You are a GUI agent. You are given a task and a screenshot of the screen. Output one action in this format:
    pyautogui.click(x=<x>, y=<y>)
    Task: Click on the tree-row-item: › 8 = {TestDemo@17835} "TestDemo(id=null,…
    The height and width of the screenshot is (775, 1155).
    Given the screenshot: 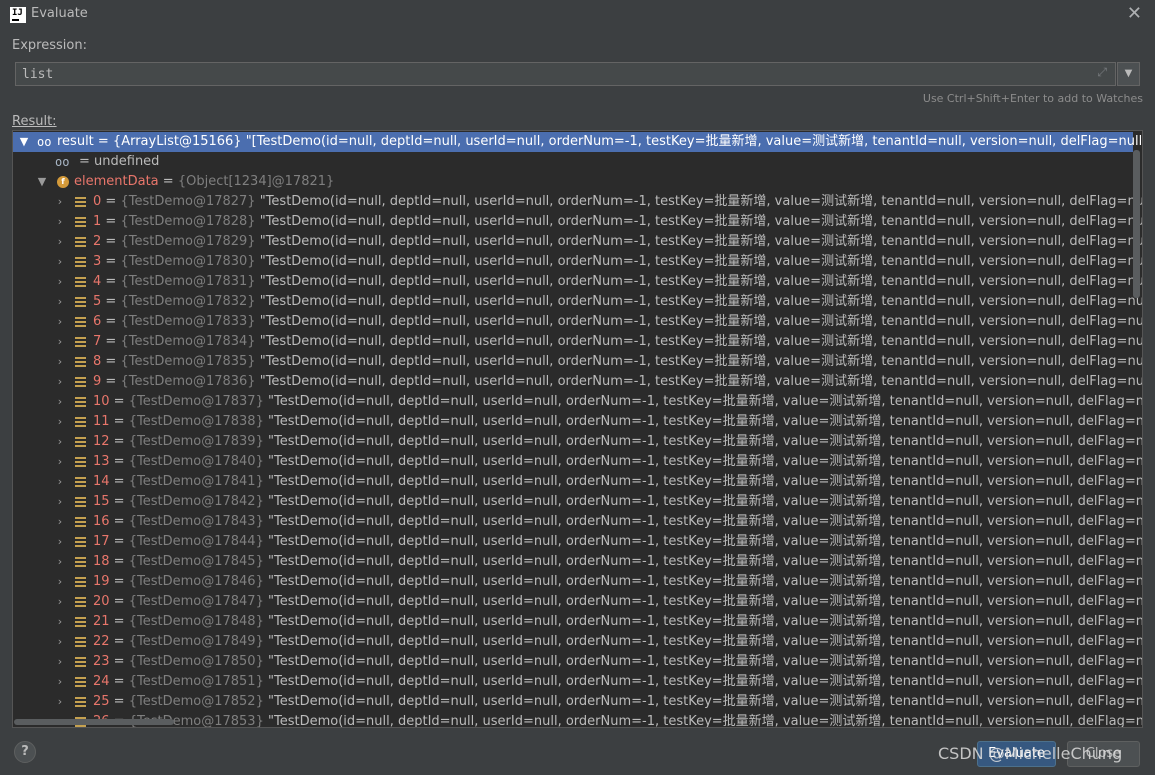 What is the action you would take?
    pyautogui.click(x=577, y=362)
    